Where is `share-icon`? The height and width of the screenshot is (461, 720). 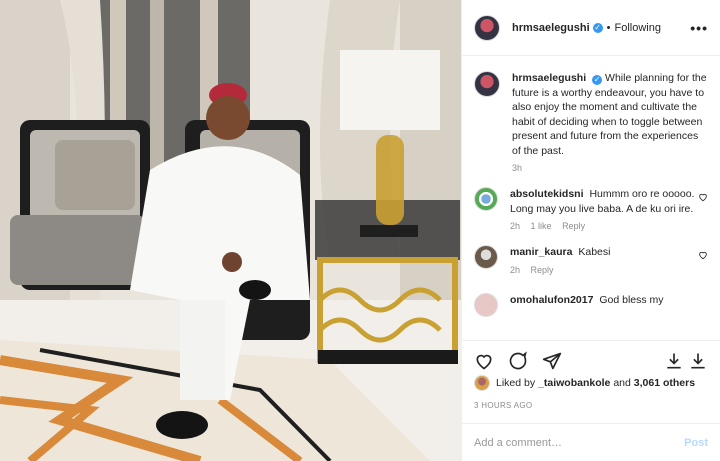
share-icon is located at coordinates (552, 361).